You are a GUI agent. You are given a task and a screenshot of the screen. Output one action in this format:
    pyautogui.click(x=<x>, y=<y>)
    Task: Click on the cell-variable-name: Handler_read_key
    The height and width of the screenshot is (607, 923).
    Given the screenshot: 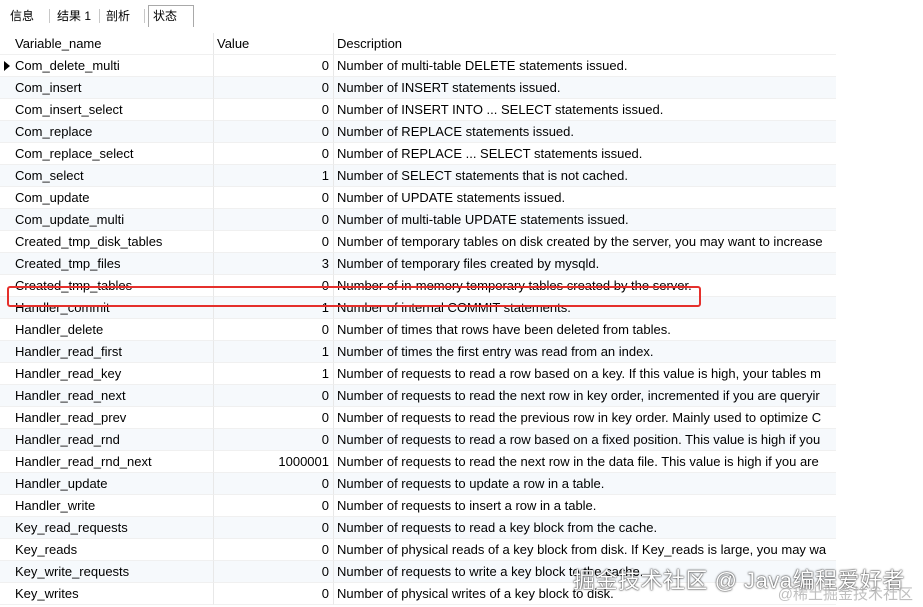 What is the action you would take?
    pyautogui.click(x=113, y=374)
    